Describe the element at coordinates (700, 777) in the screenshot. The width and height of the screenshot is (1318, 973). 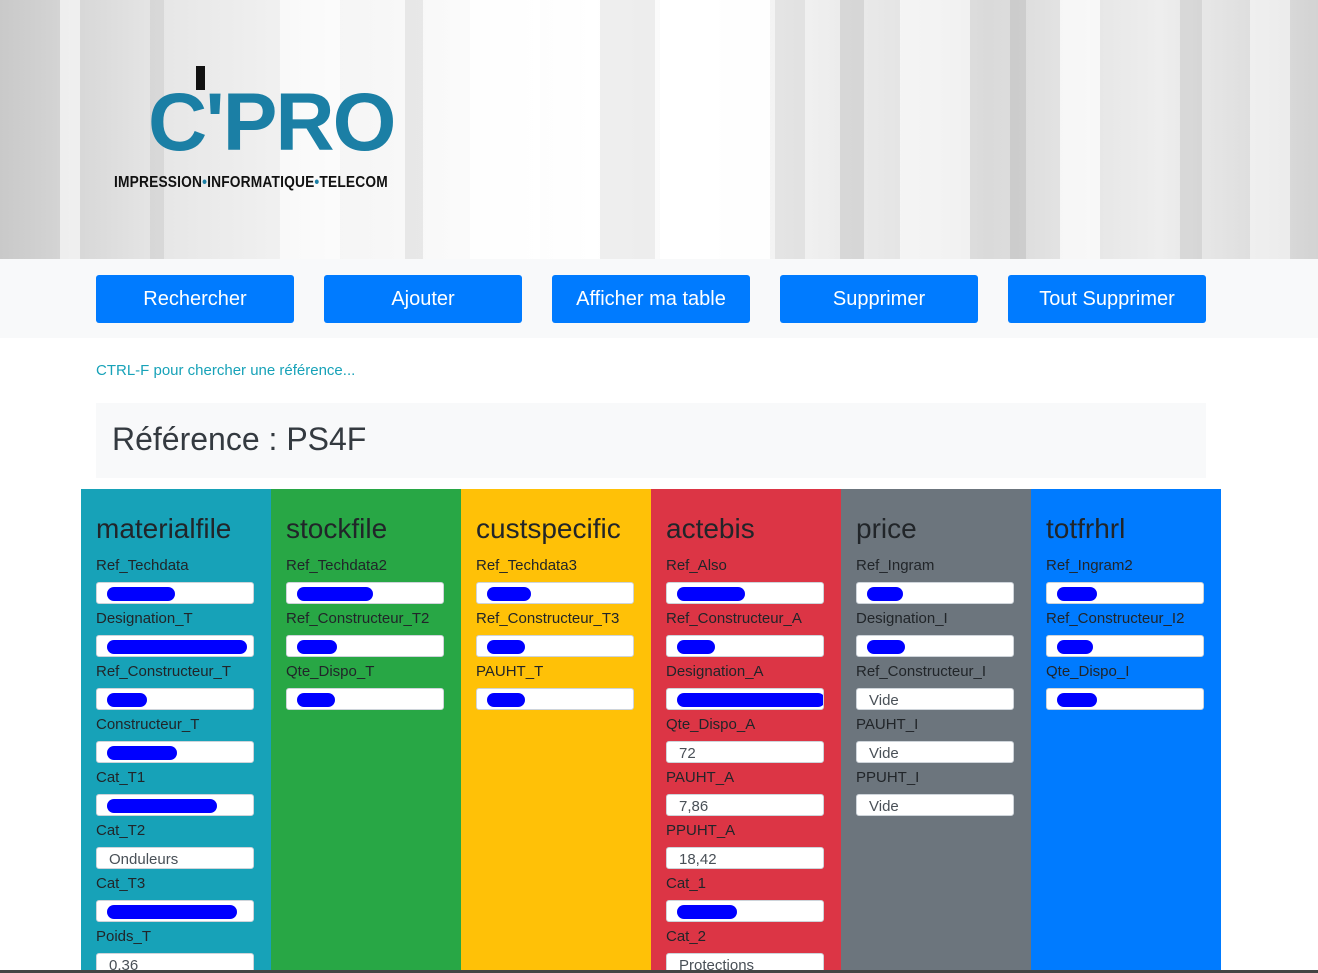
I see `field-label: PAUHT_A` at that location.